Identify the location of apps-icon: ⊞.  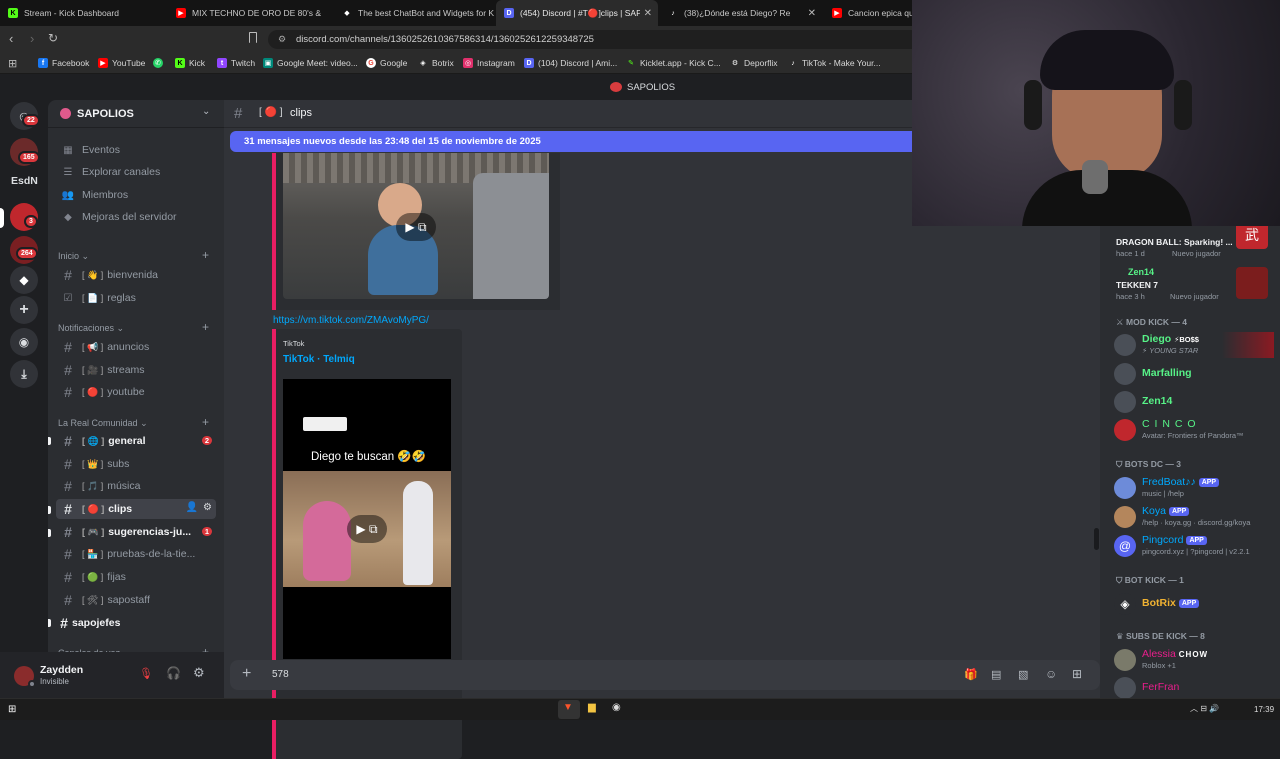
(1077, 674).